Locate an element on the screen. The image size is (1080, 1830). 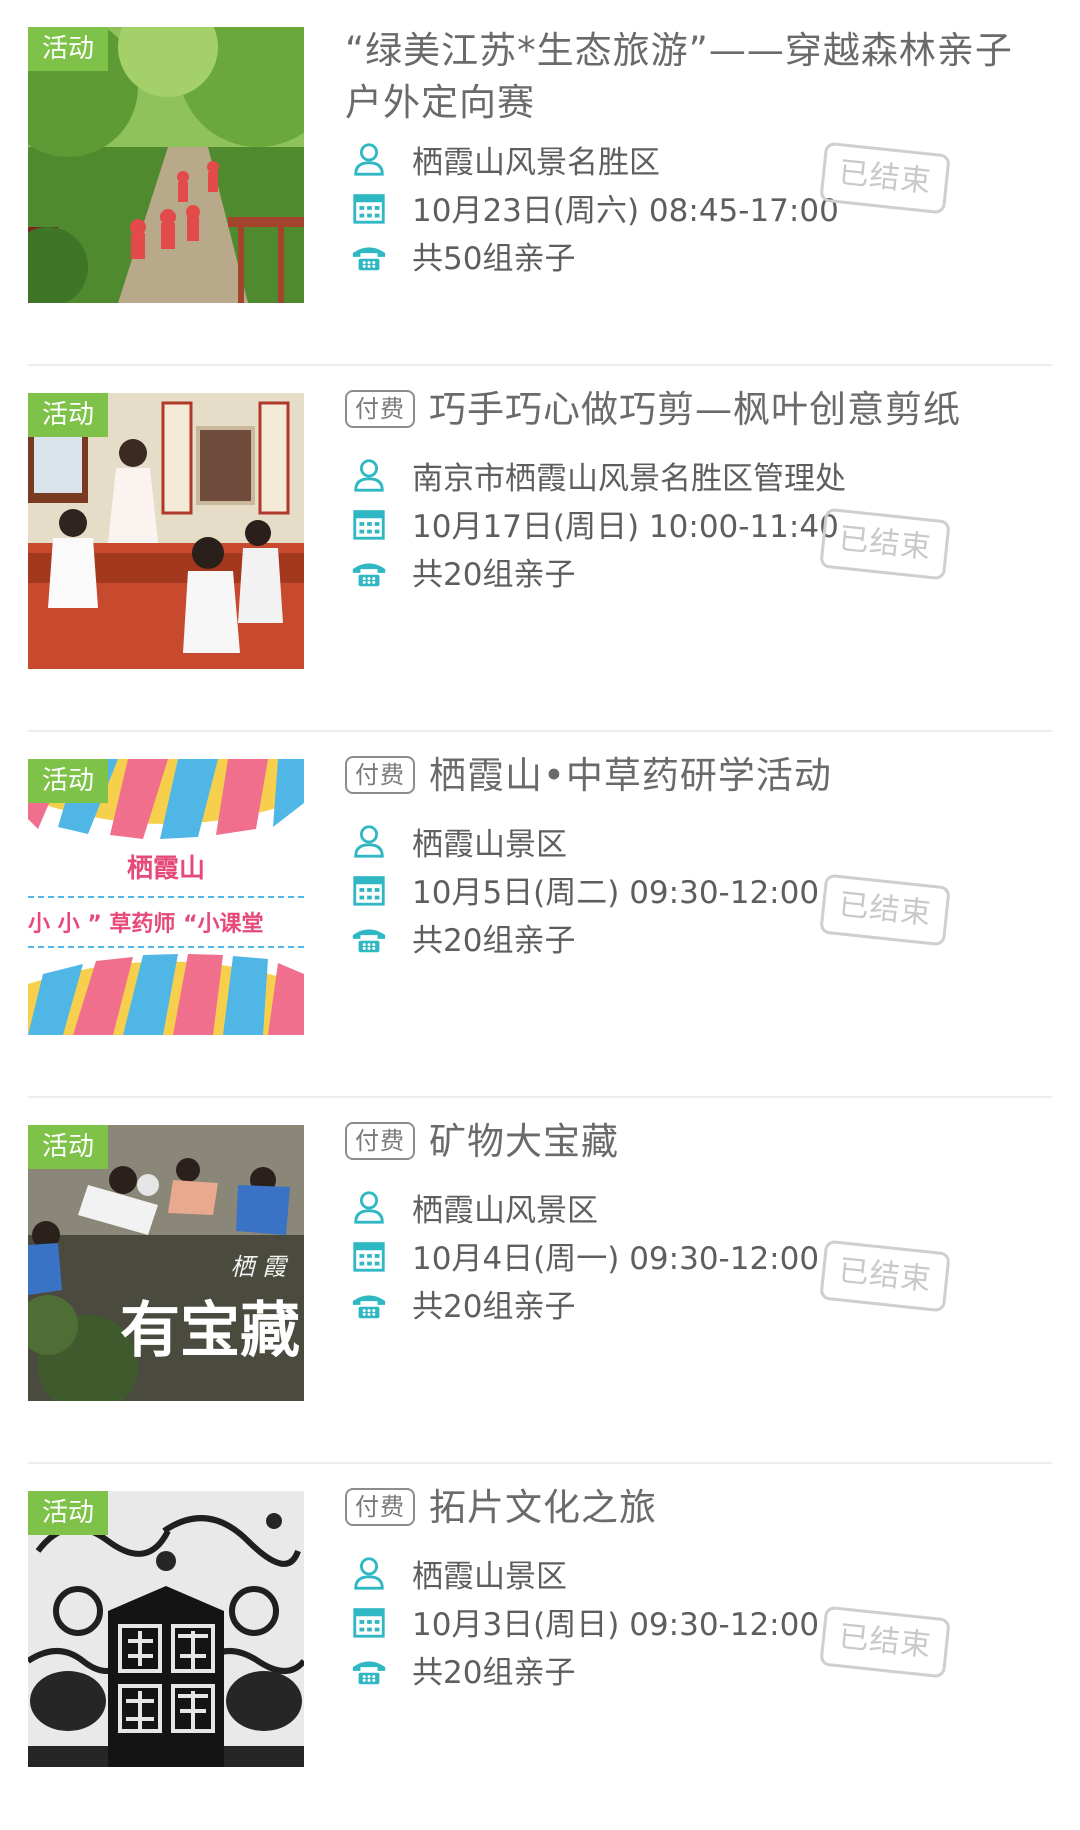
organizer-row: 栖霞山风景名胜区 is located at coordinates (505, 159).